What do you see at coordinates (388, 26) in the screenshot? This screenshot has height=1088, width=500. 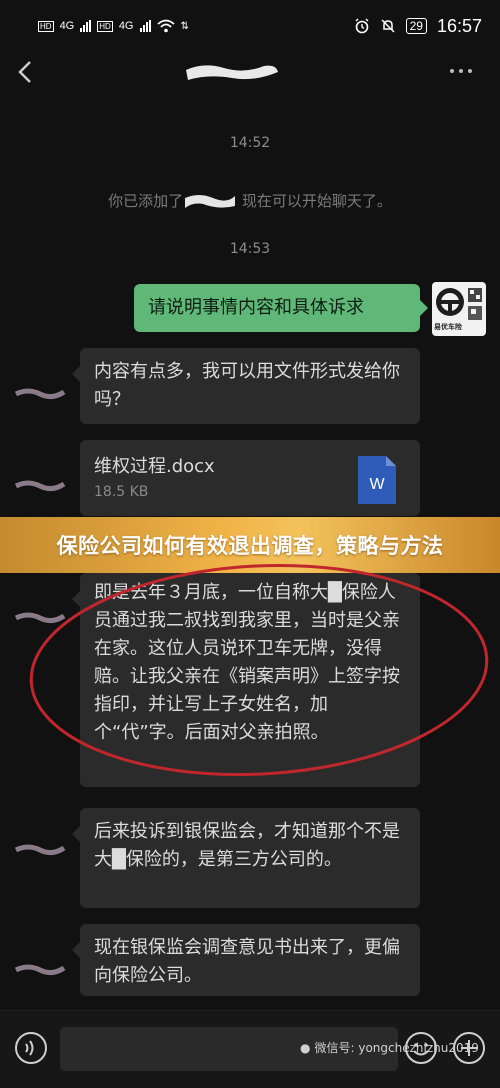 I see `mute-bell-icon` at bounding box center [388, 26].